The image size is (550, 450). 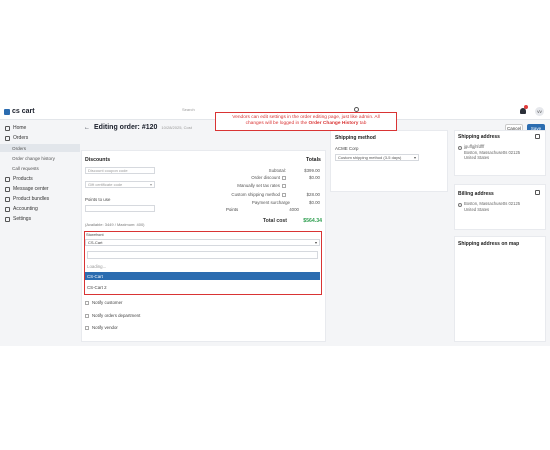 What do you see at coordinates (7, 219) in the screenshot?
I see `gear-icon` at bounding box center [7, 219].